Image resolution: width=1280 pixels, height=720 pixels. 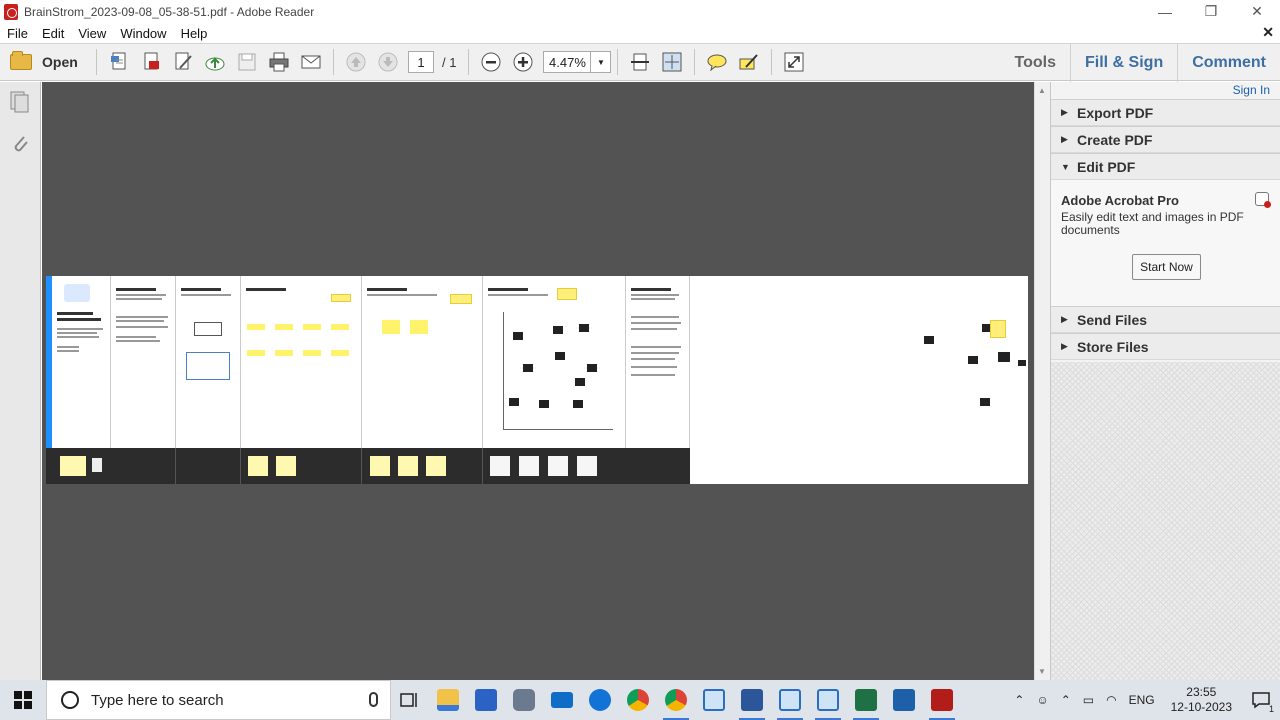 What do you see at coordinates (524, 700) in the screenshot?
I see `taskbar-camera` at bounding box center [524, 700].